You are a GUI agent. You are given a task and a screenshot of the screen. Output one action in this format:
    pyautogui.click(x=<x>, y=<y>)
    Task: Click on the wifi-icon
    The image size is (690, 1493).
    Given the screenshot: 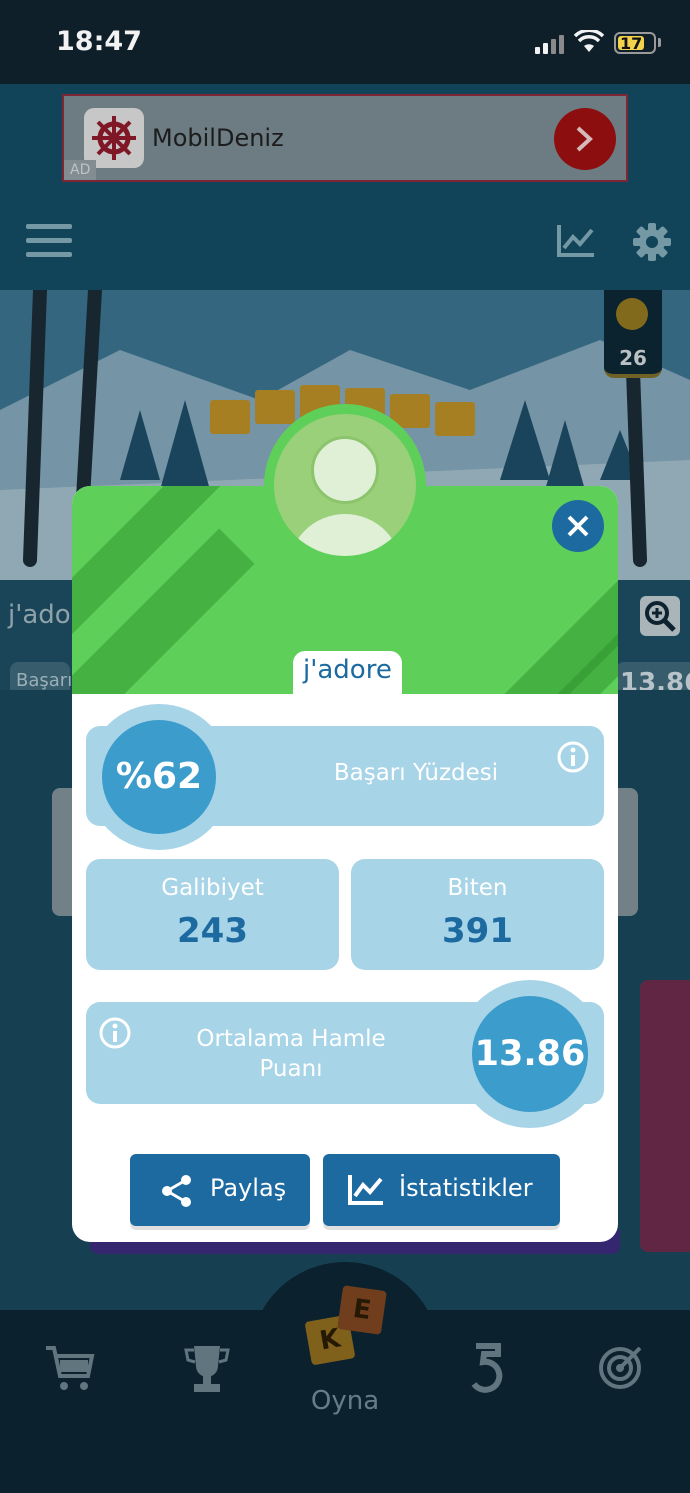 What is the action you would take?
    pyautogui.click(x=589, y=41)
    